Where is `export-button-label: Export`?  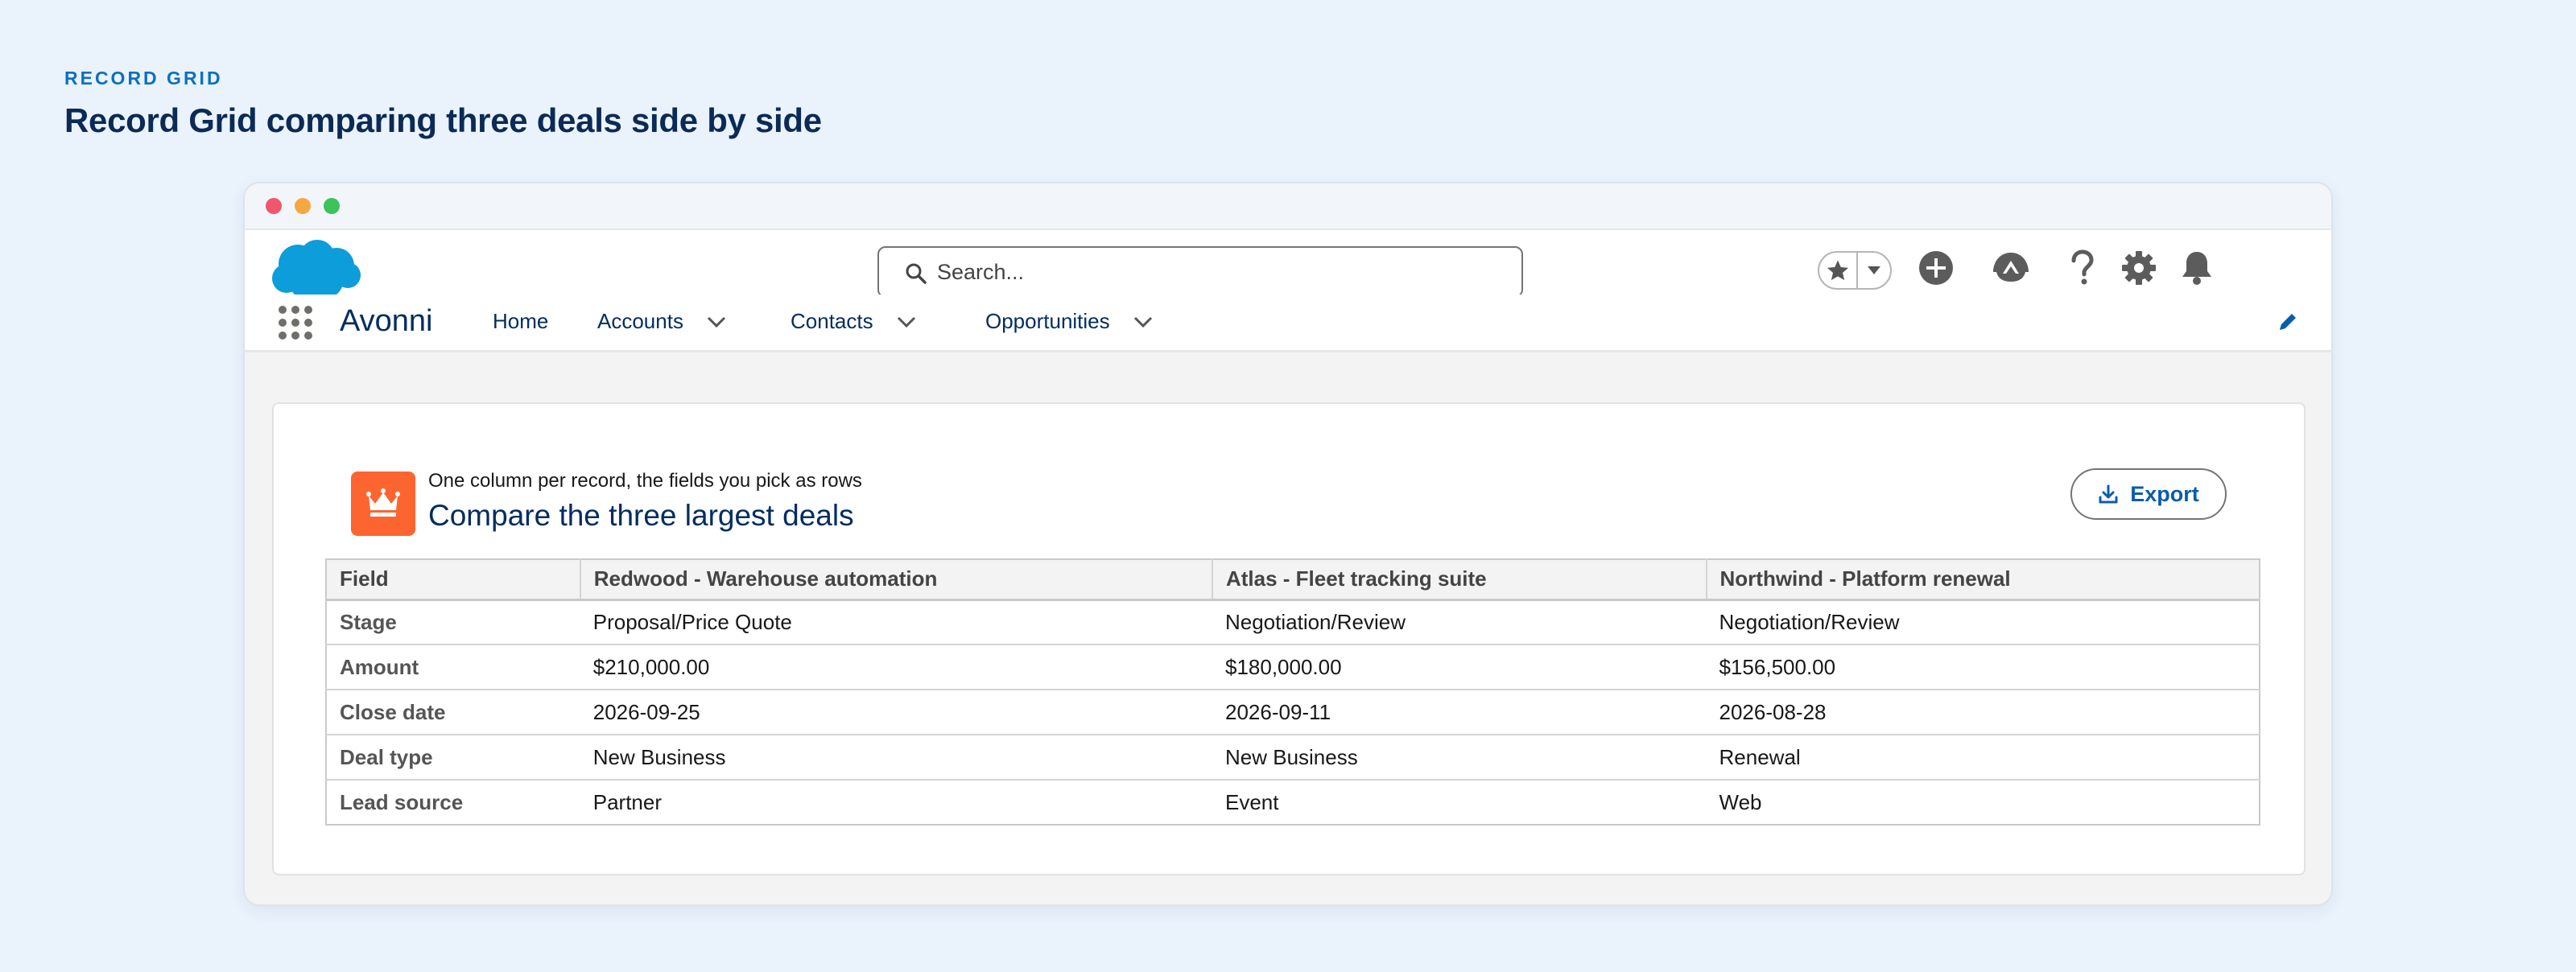 export-button-label: Export is located at coordinates (2164, 493).